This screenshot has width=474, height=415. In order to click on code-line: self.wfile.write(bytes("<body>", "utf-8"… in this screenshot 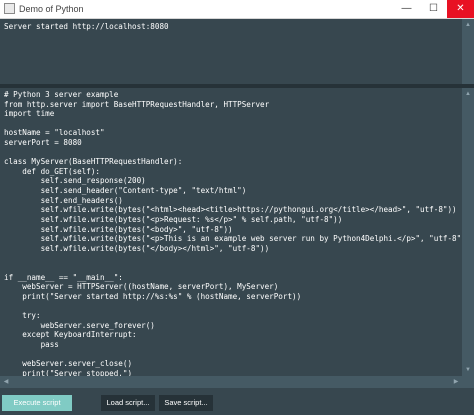, I will do `click(118, 229)`.